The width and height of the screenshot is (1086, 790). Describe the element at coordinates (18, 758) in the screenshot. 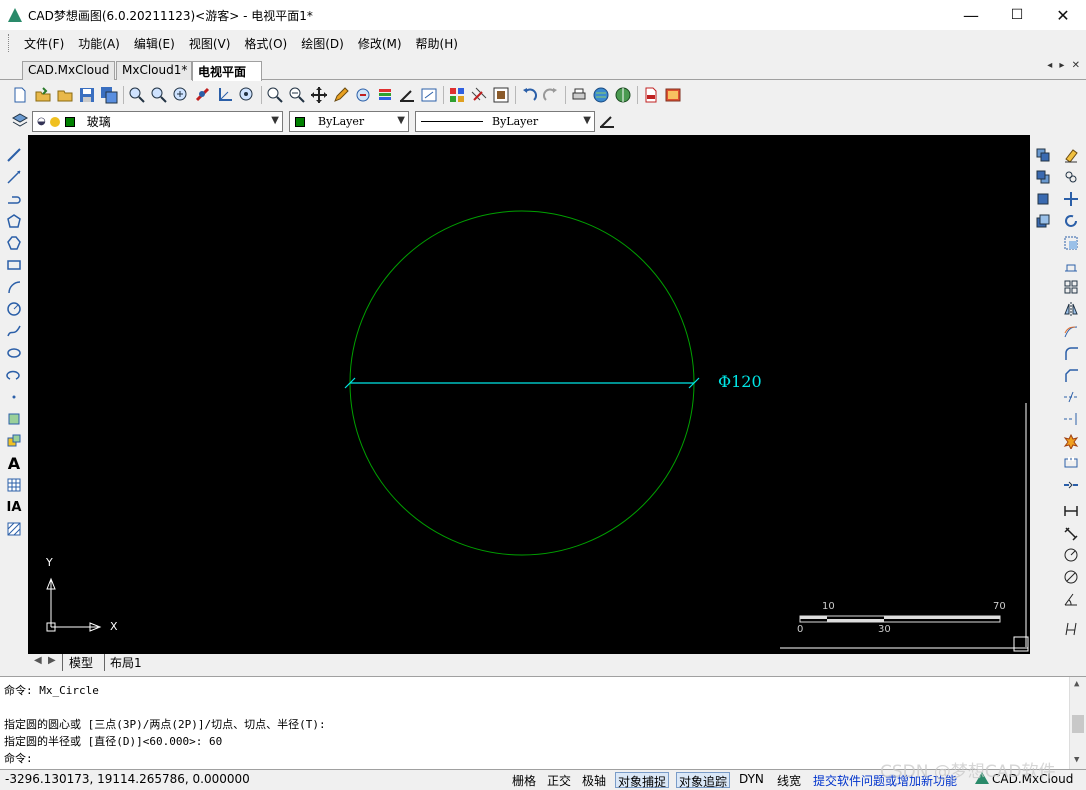

I see `command-input: 命令:` at that location.